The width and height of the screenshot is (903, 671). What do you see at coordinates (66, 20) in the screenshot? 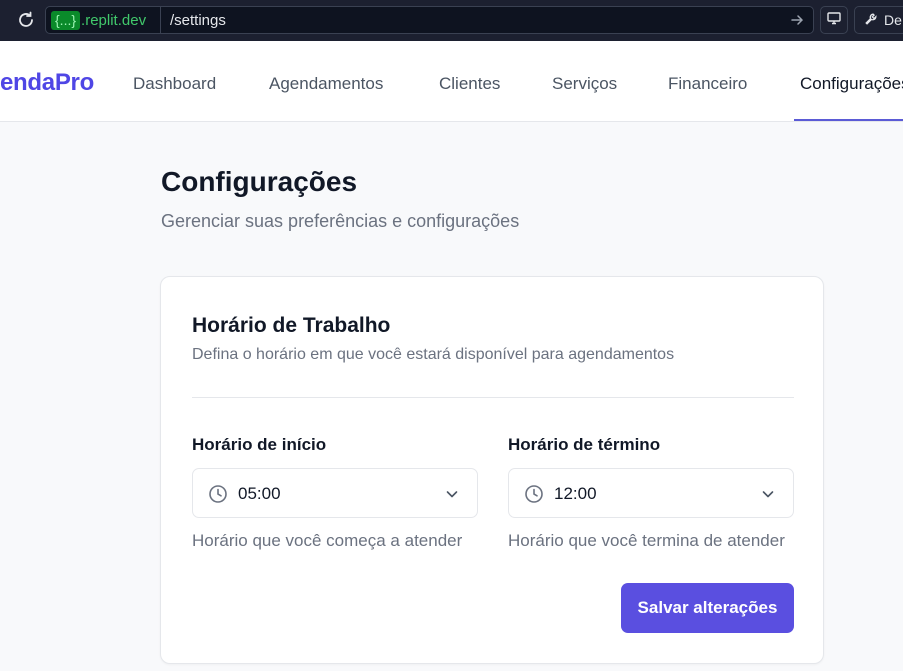
I see `url-badge: {...}` at bounding box center [66, 20].